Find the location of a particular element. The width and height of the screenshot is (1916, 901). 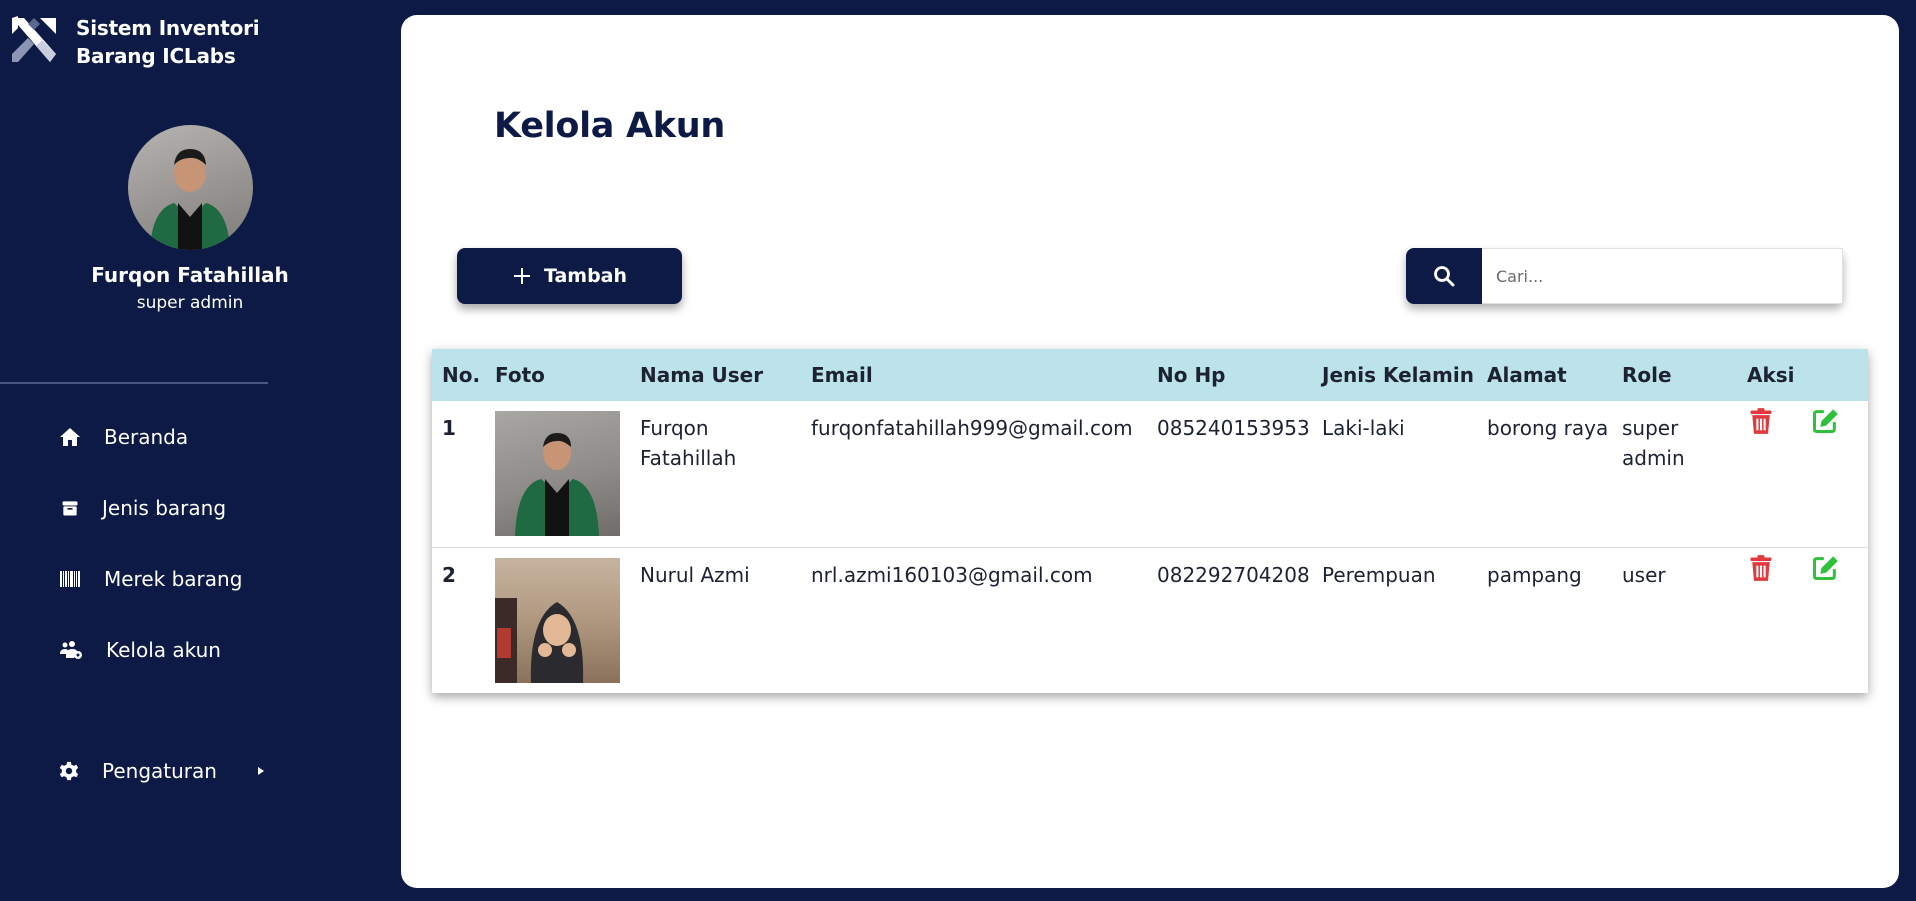

column-header: Foto is located at coordinates (520, 375).